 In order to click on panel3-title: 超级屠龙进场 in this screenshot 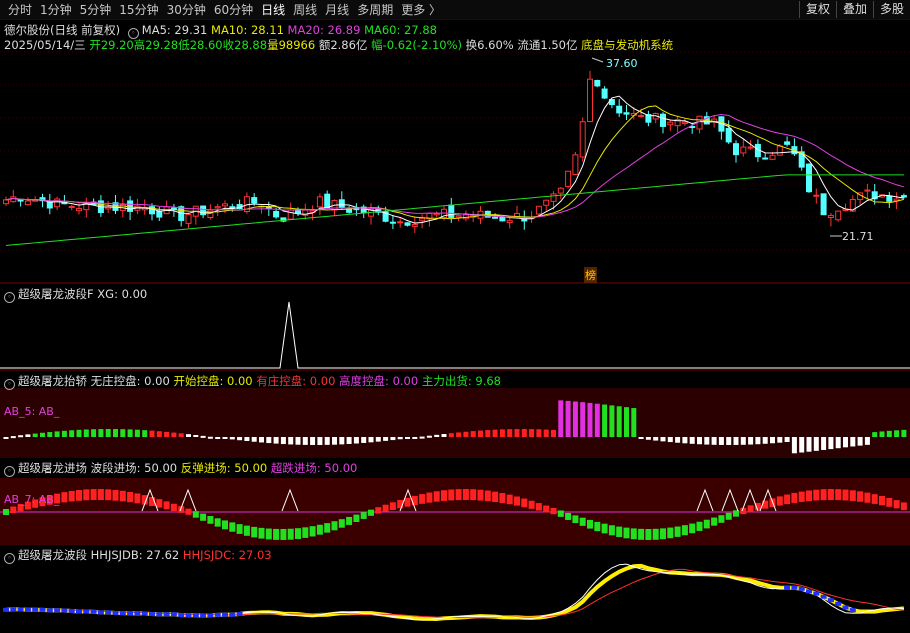, I will do `click(52, 468)`.